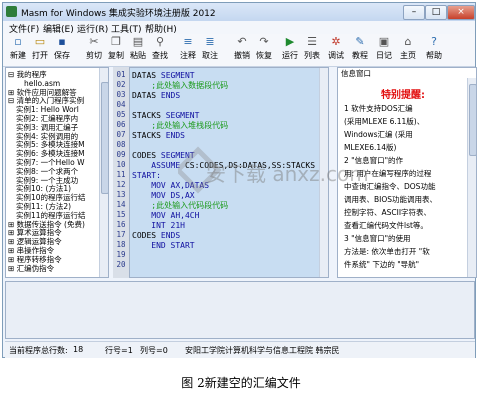 The image size is (482, 403). I want to click on line-number-label: 13, so click(121, 194).